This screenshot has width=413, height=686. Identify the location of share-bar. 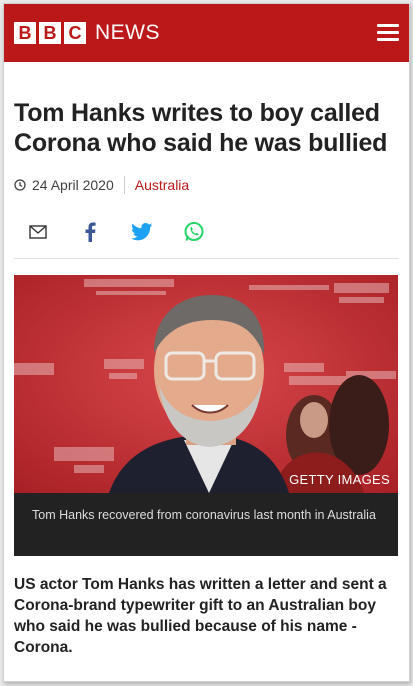
(217, 232).